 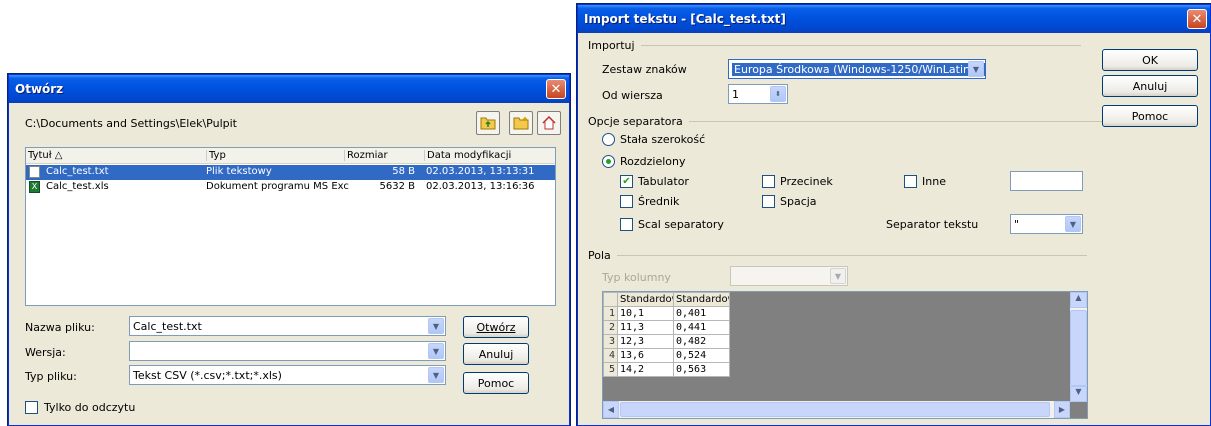 What do you see at coordinates (549, 123) in the screenshot?
I see `home-button` at bounding box center [549, 123].